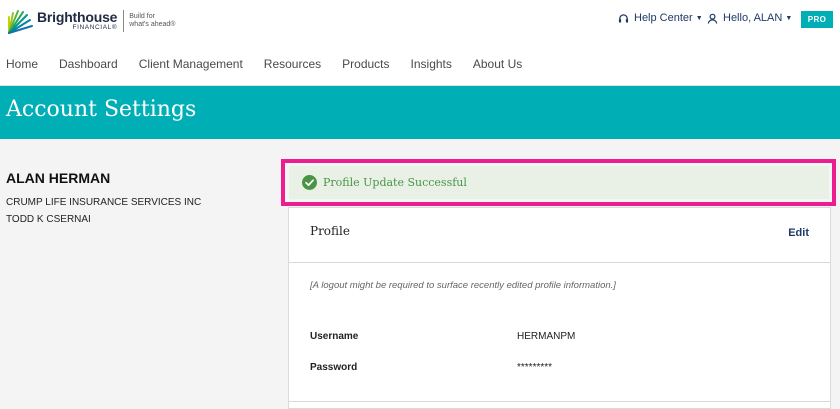  I want to click on brand-name: Brighthouse, so click(77, 17).